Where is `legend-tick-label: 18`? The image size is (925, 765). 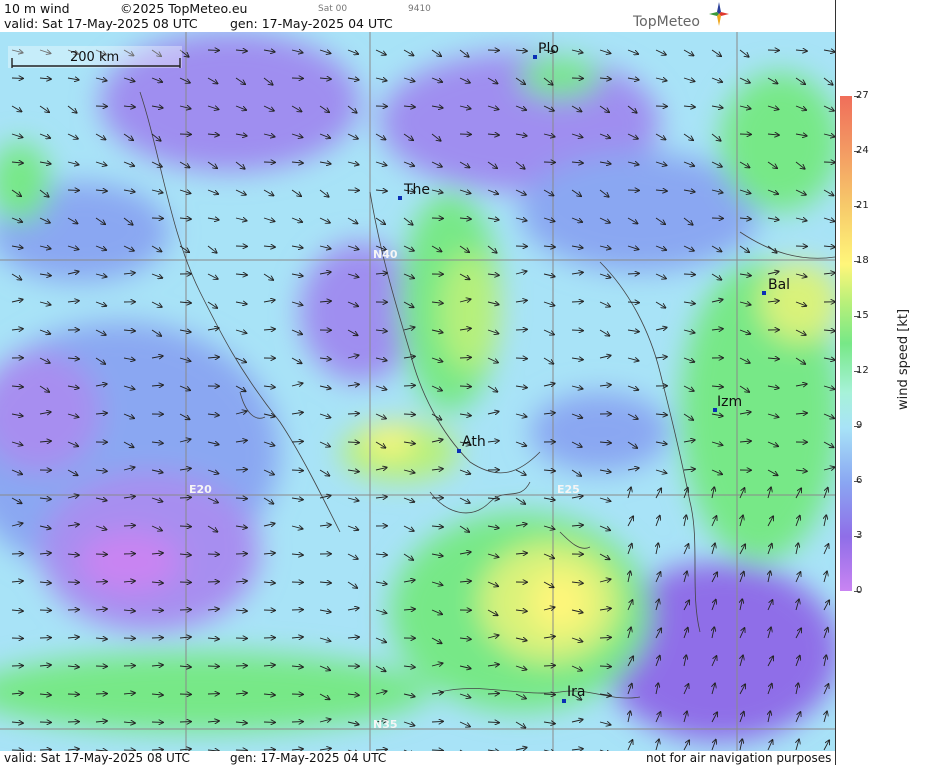
legend-tick-label: 18 is located at coordinates (862, 260).